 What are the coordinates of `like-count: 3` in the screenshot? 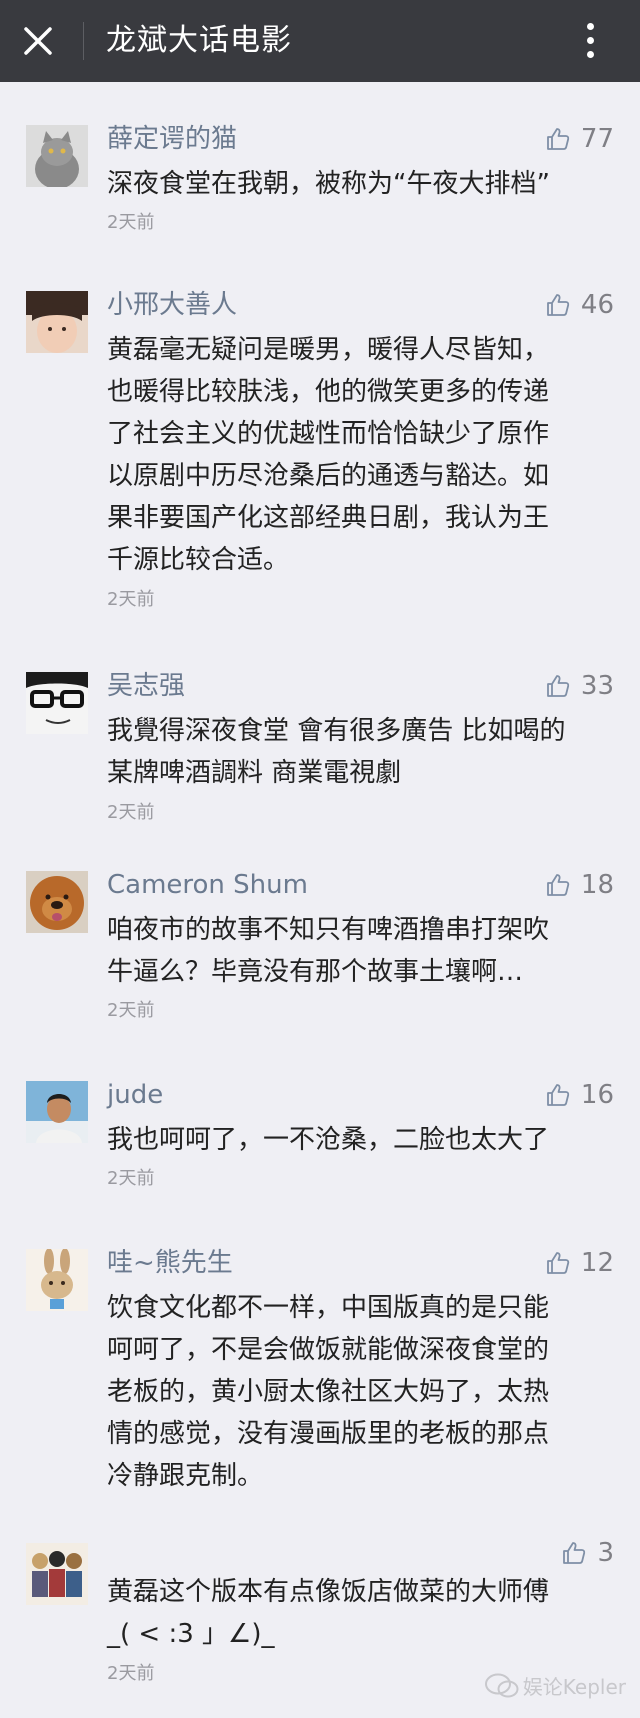 It's located at (605, 1553).